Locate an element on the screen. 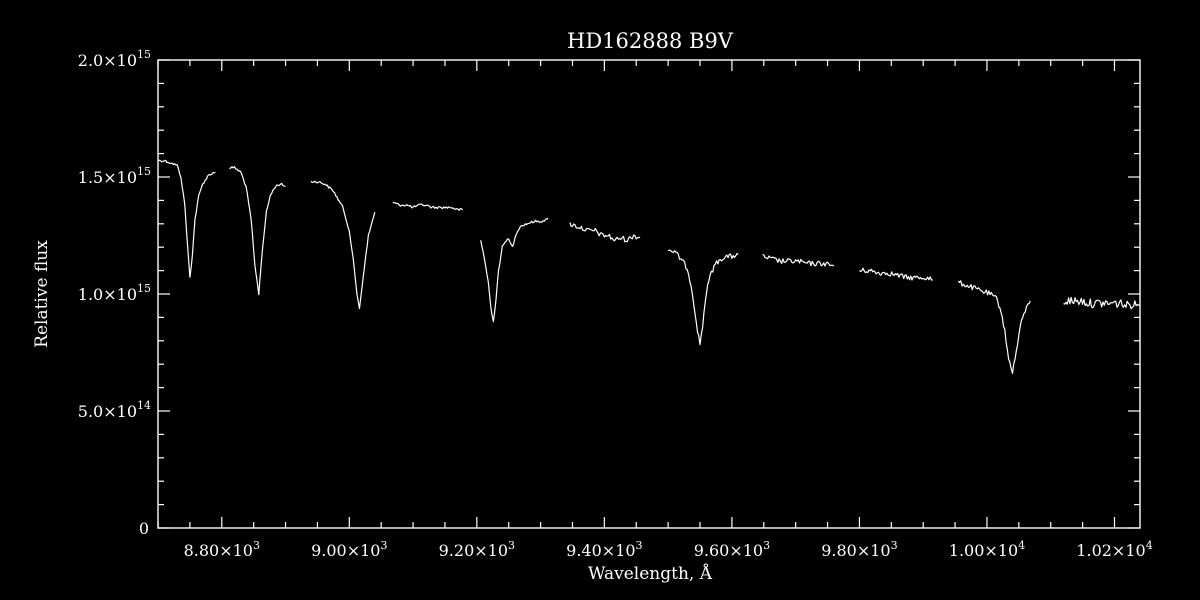 The width and height of the screenshot is (1200, 600). x-tick-label: 1.00×104 is located at coordinates (987, 549).